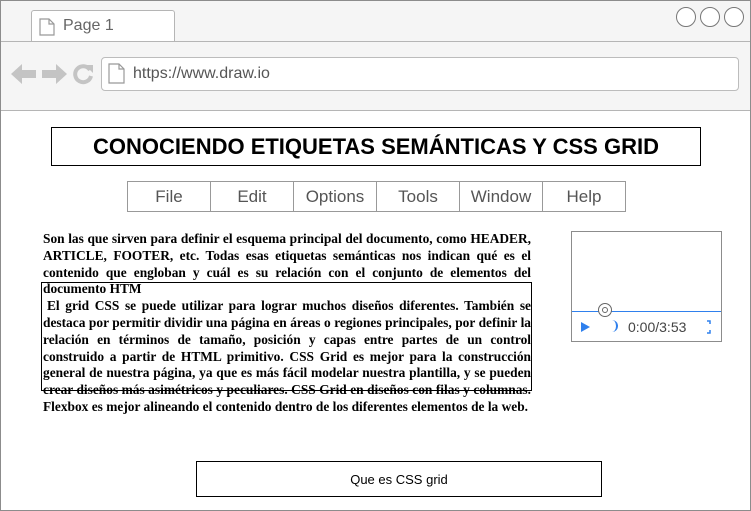 The height and width of the screenshot is (511, 751). I want to click on volume-icon, so click(615, 326).